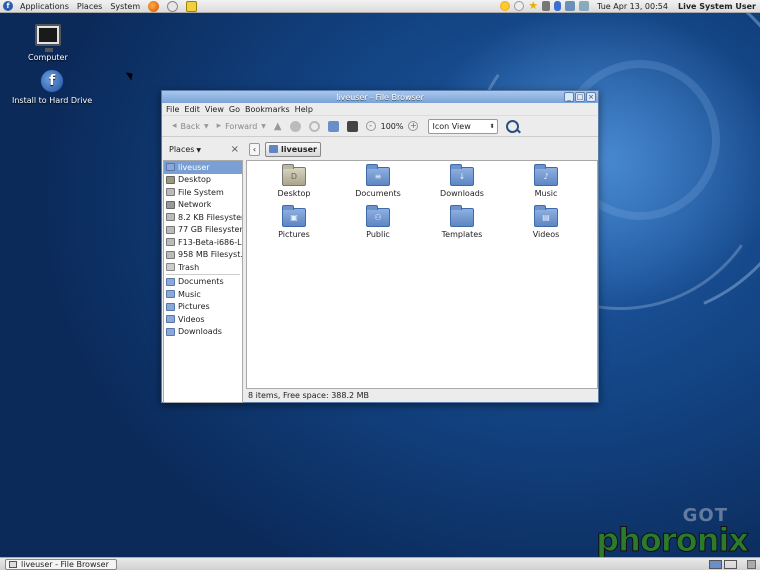  I want to click on sidebar-item-desktop: Desktop, so click(203, 180).